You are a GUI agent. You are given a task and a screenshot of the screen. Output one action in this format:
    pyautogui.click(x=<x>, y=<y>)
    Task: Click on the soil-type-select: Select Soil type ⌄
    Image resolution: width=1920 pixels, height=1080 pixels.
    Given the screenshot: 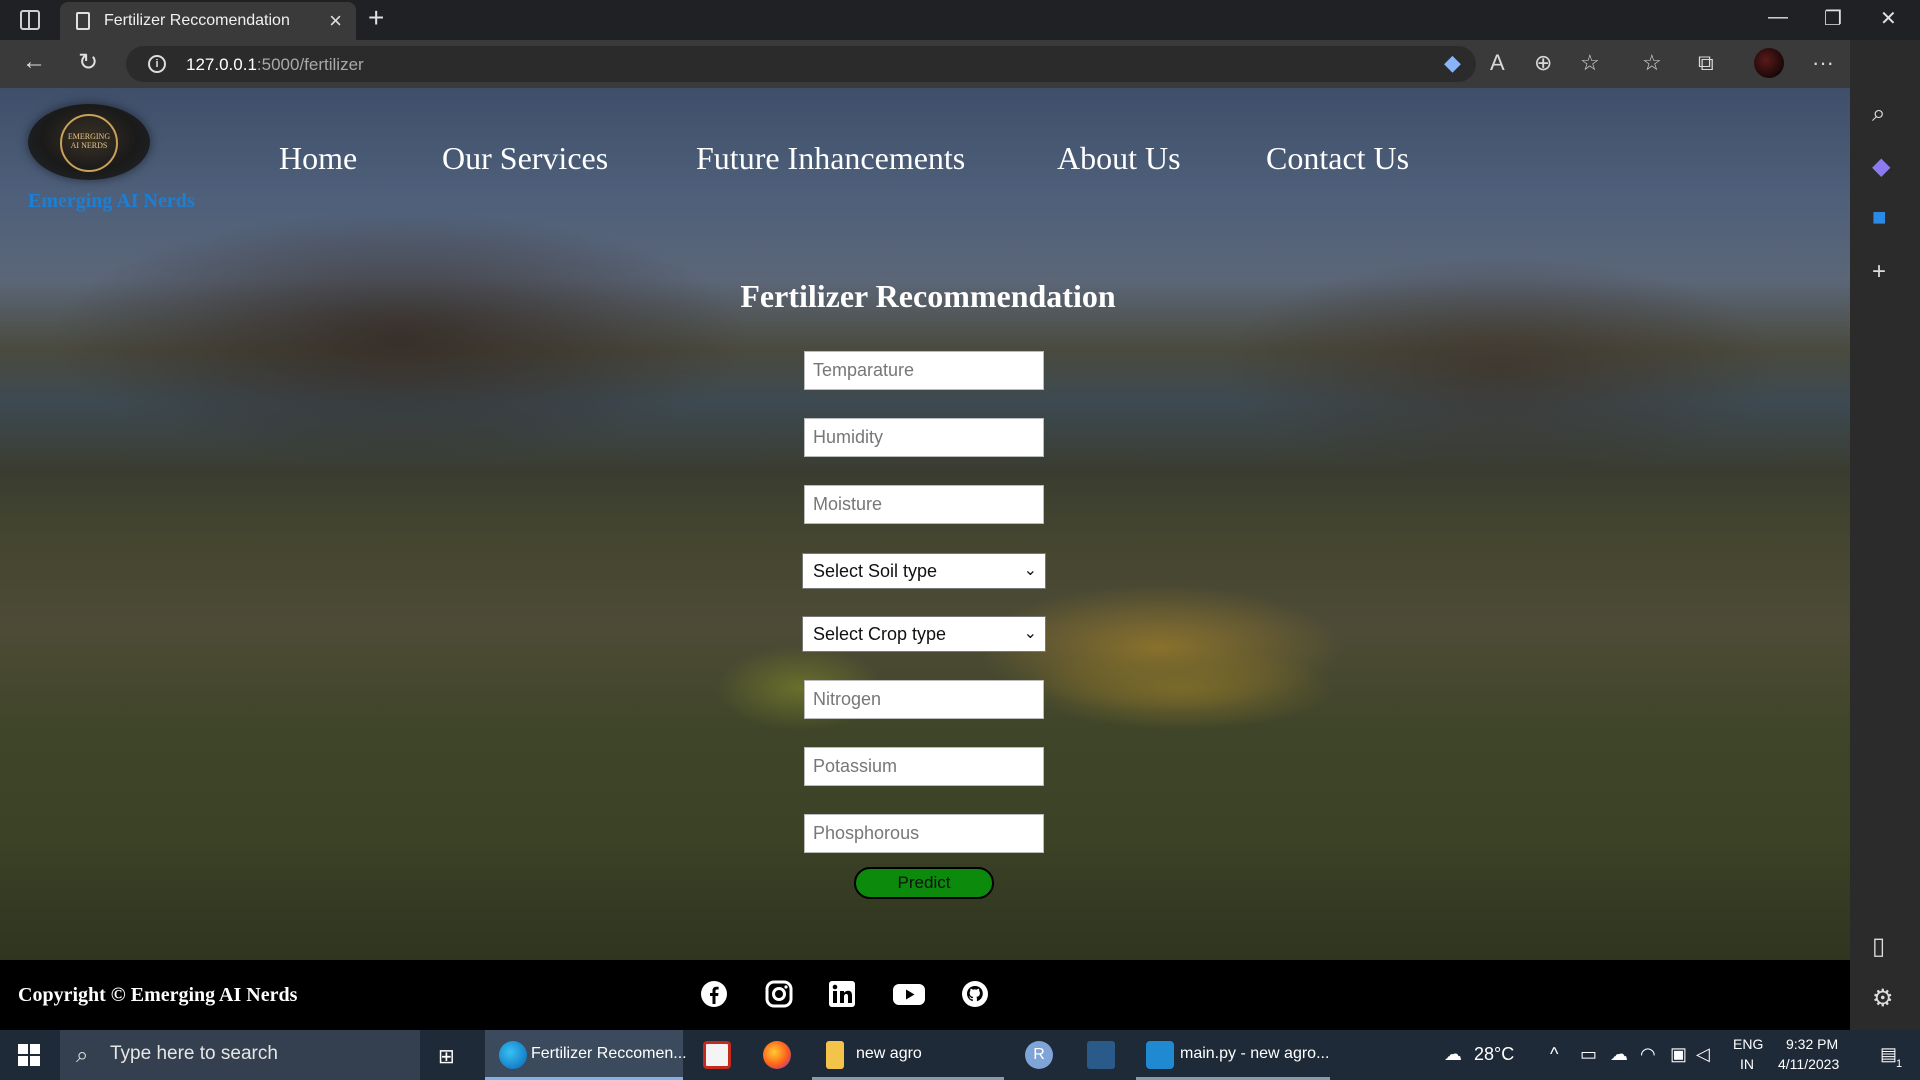 What is the action you would take?
    pyautogui.click(x=924, y=571)
    